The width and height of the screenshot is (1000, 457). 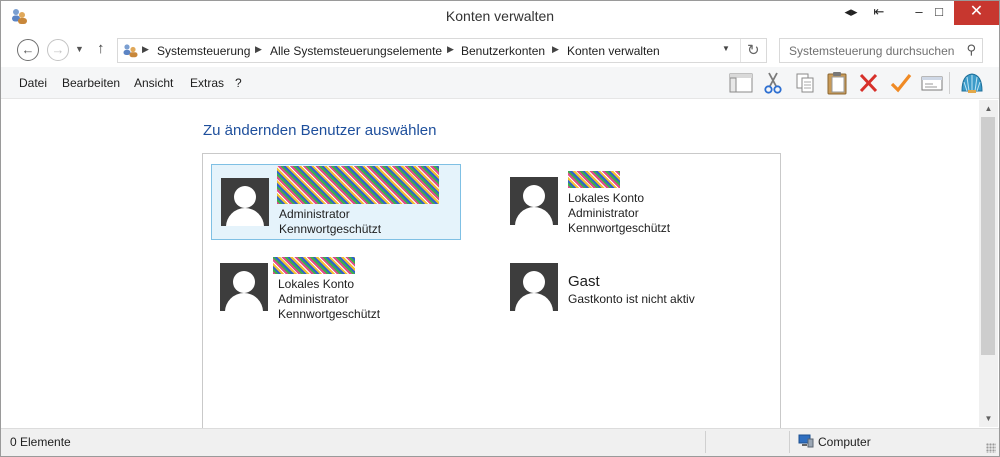 What do you see at coordinates (869, 83) in the screenshot?
I see `delete-icon` at bounding box center [869, 83].